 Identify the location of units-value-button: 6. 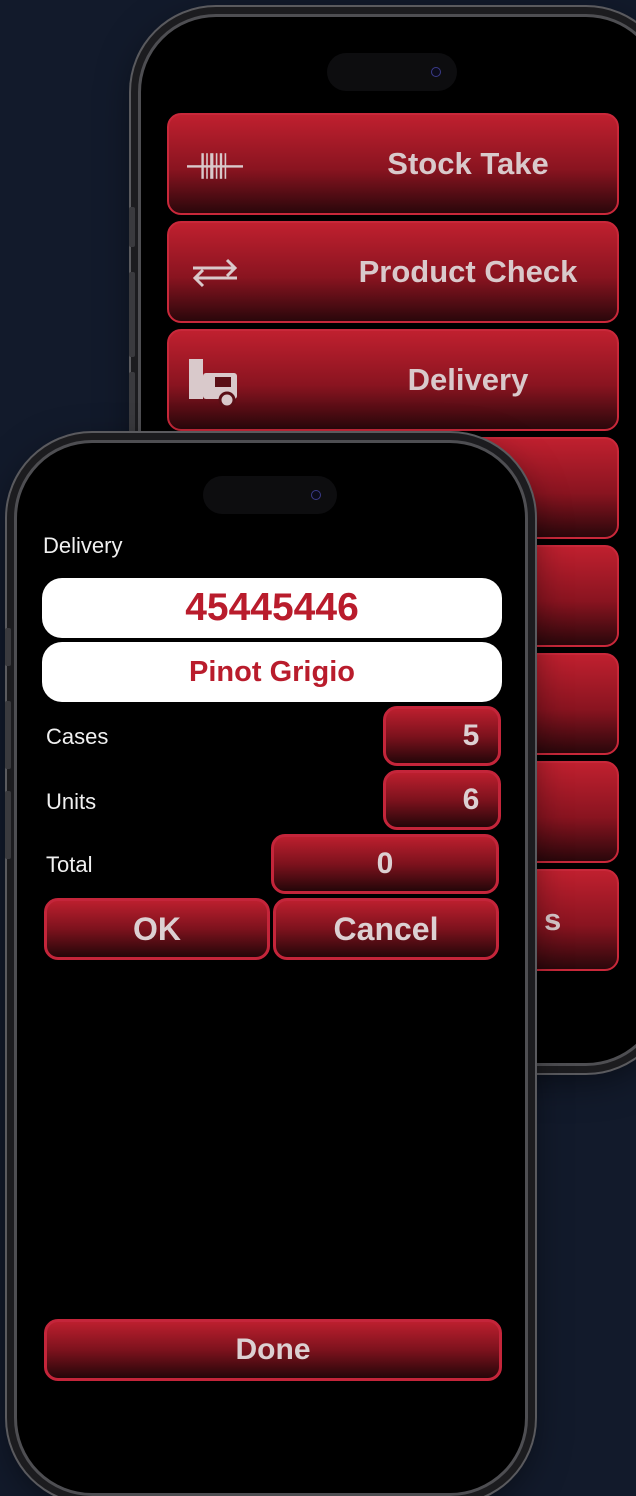
(442, 800).